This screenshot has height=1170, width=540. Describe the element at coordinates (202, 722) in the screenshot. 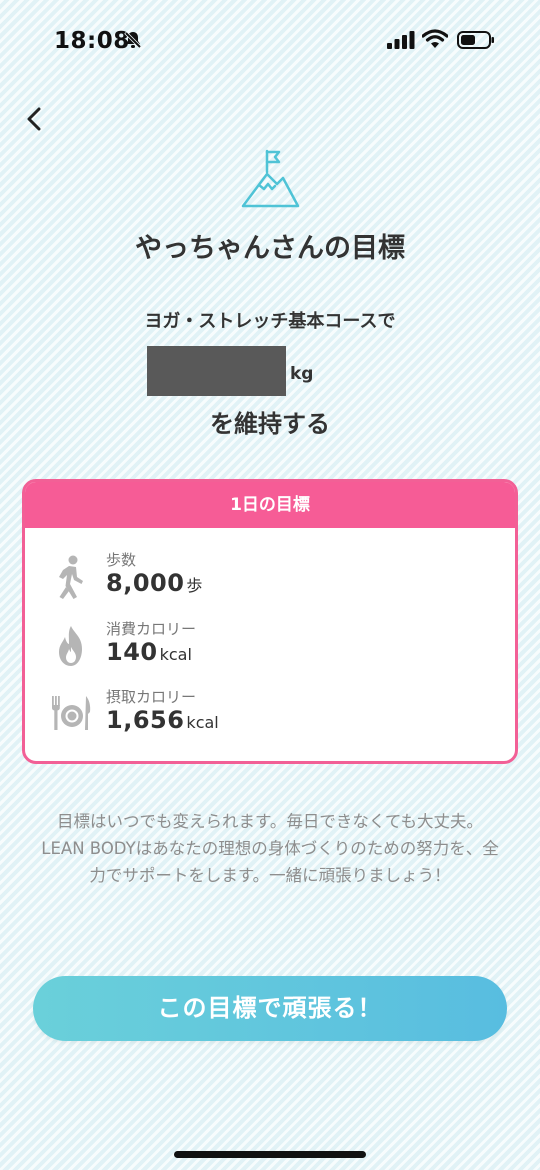

I see `metric-unit-intake-calories: kcal` at that location.